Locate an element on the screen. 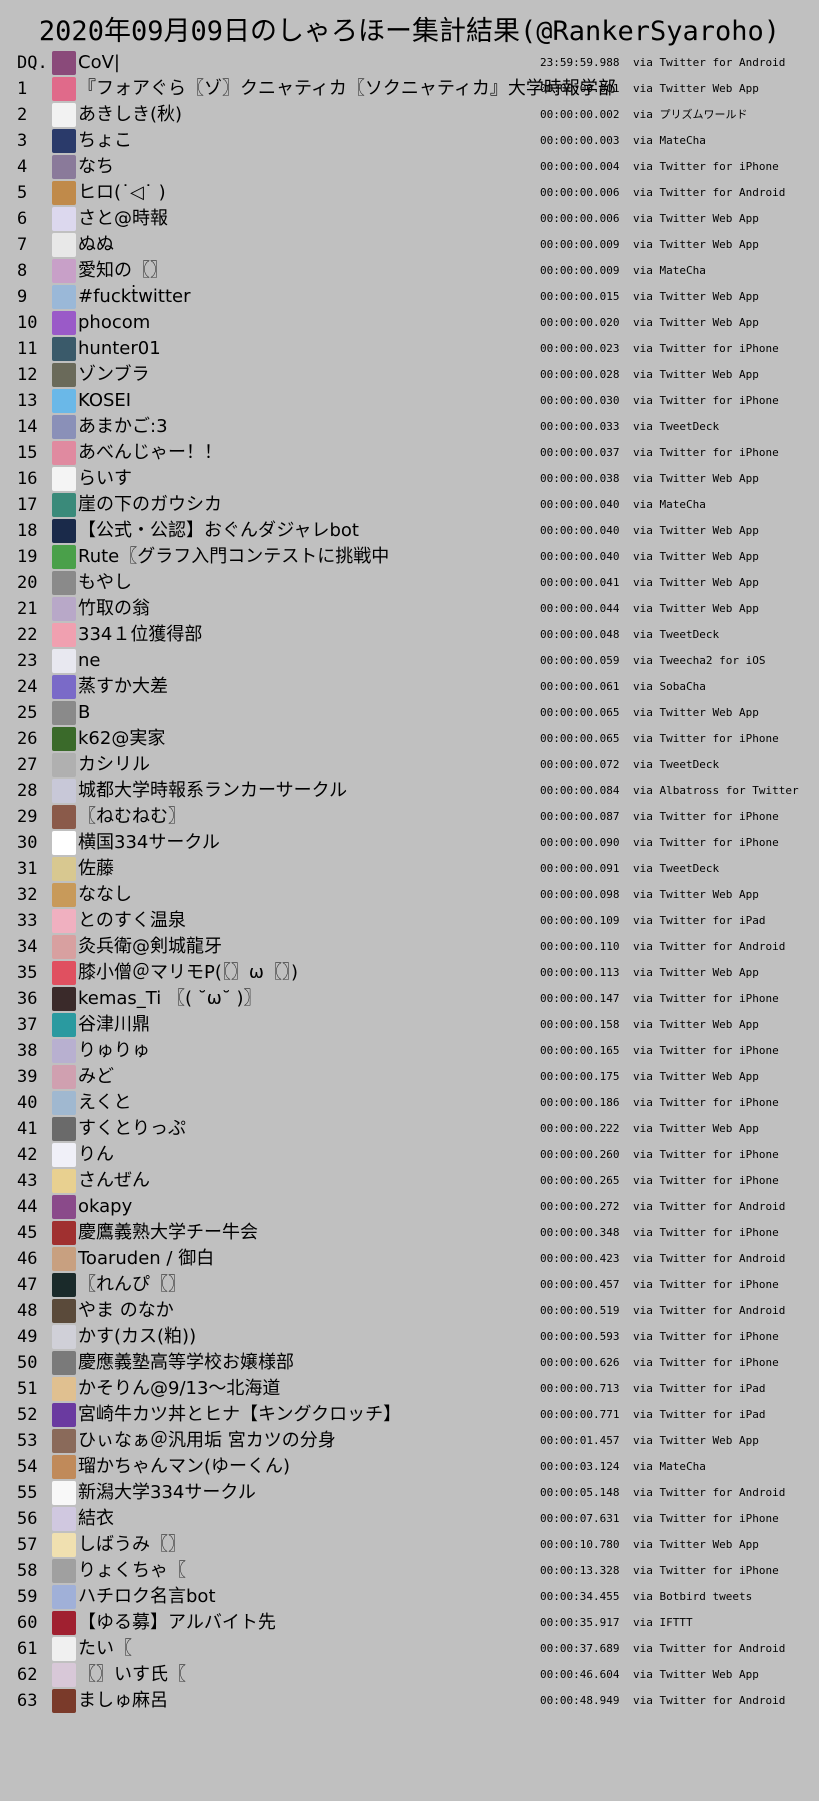 Image resolution: width=819 pixels, height=1801 pixels. user-name: 崖の下のガウシカ is located at coordinates (150, 505).